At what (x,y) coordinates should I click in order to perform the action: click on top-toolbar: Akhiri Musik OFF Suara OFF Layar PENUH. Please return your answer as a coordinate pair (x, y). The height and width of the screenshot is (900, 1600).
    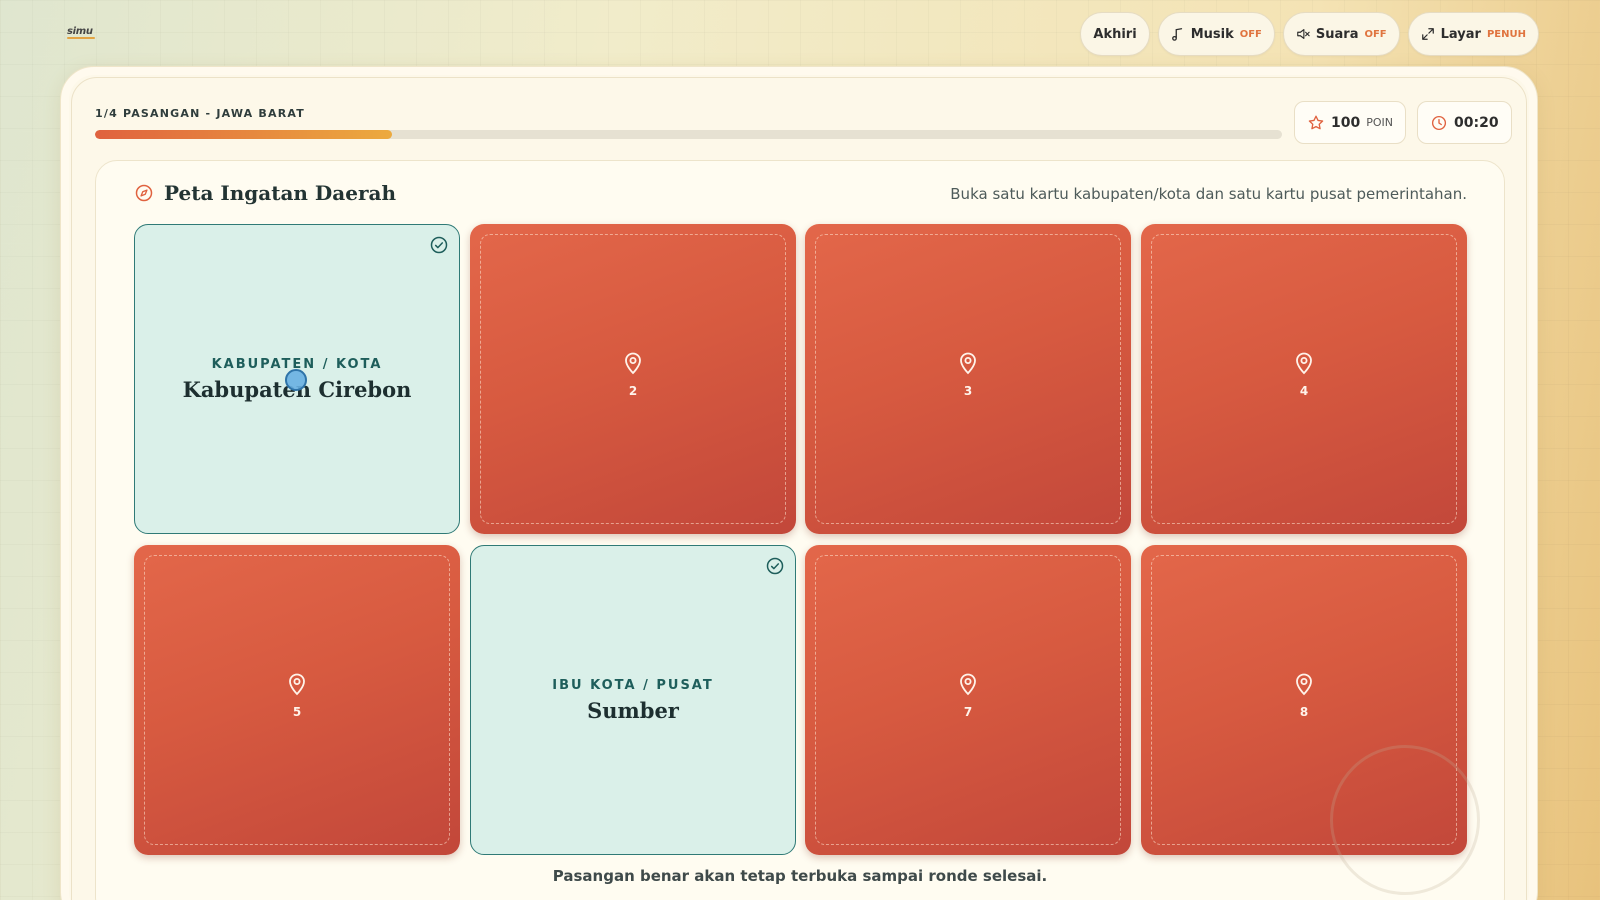
    Looking at the image, I should click on (1309, 34).